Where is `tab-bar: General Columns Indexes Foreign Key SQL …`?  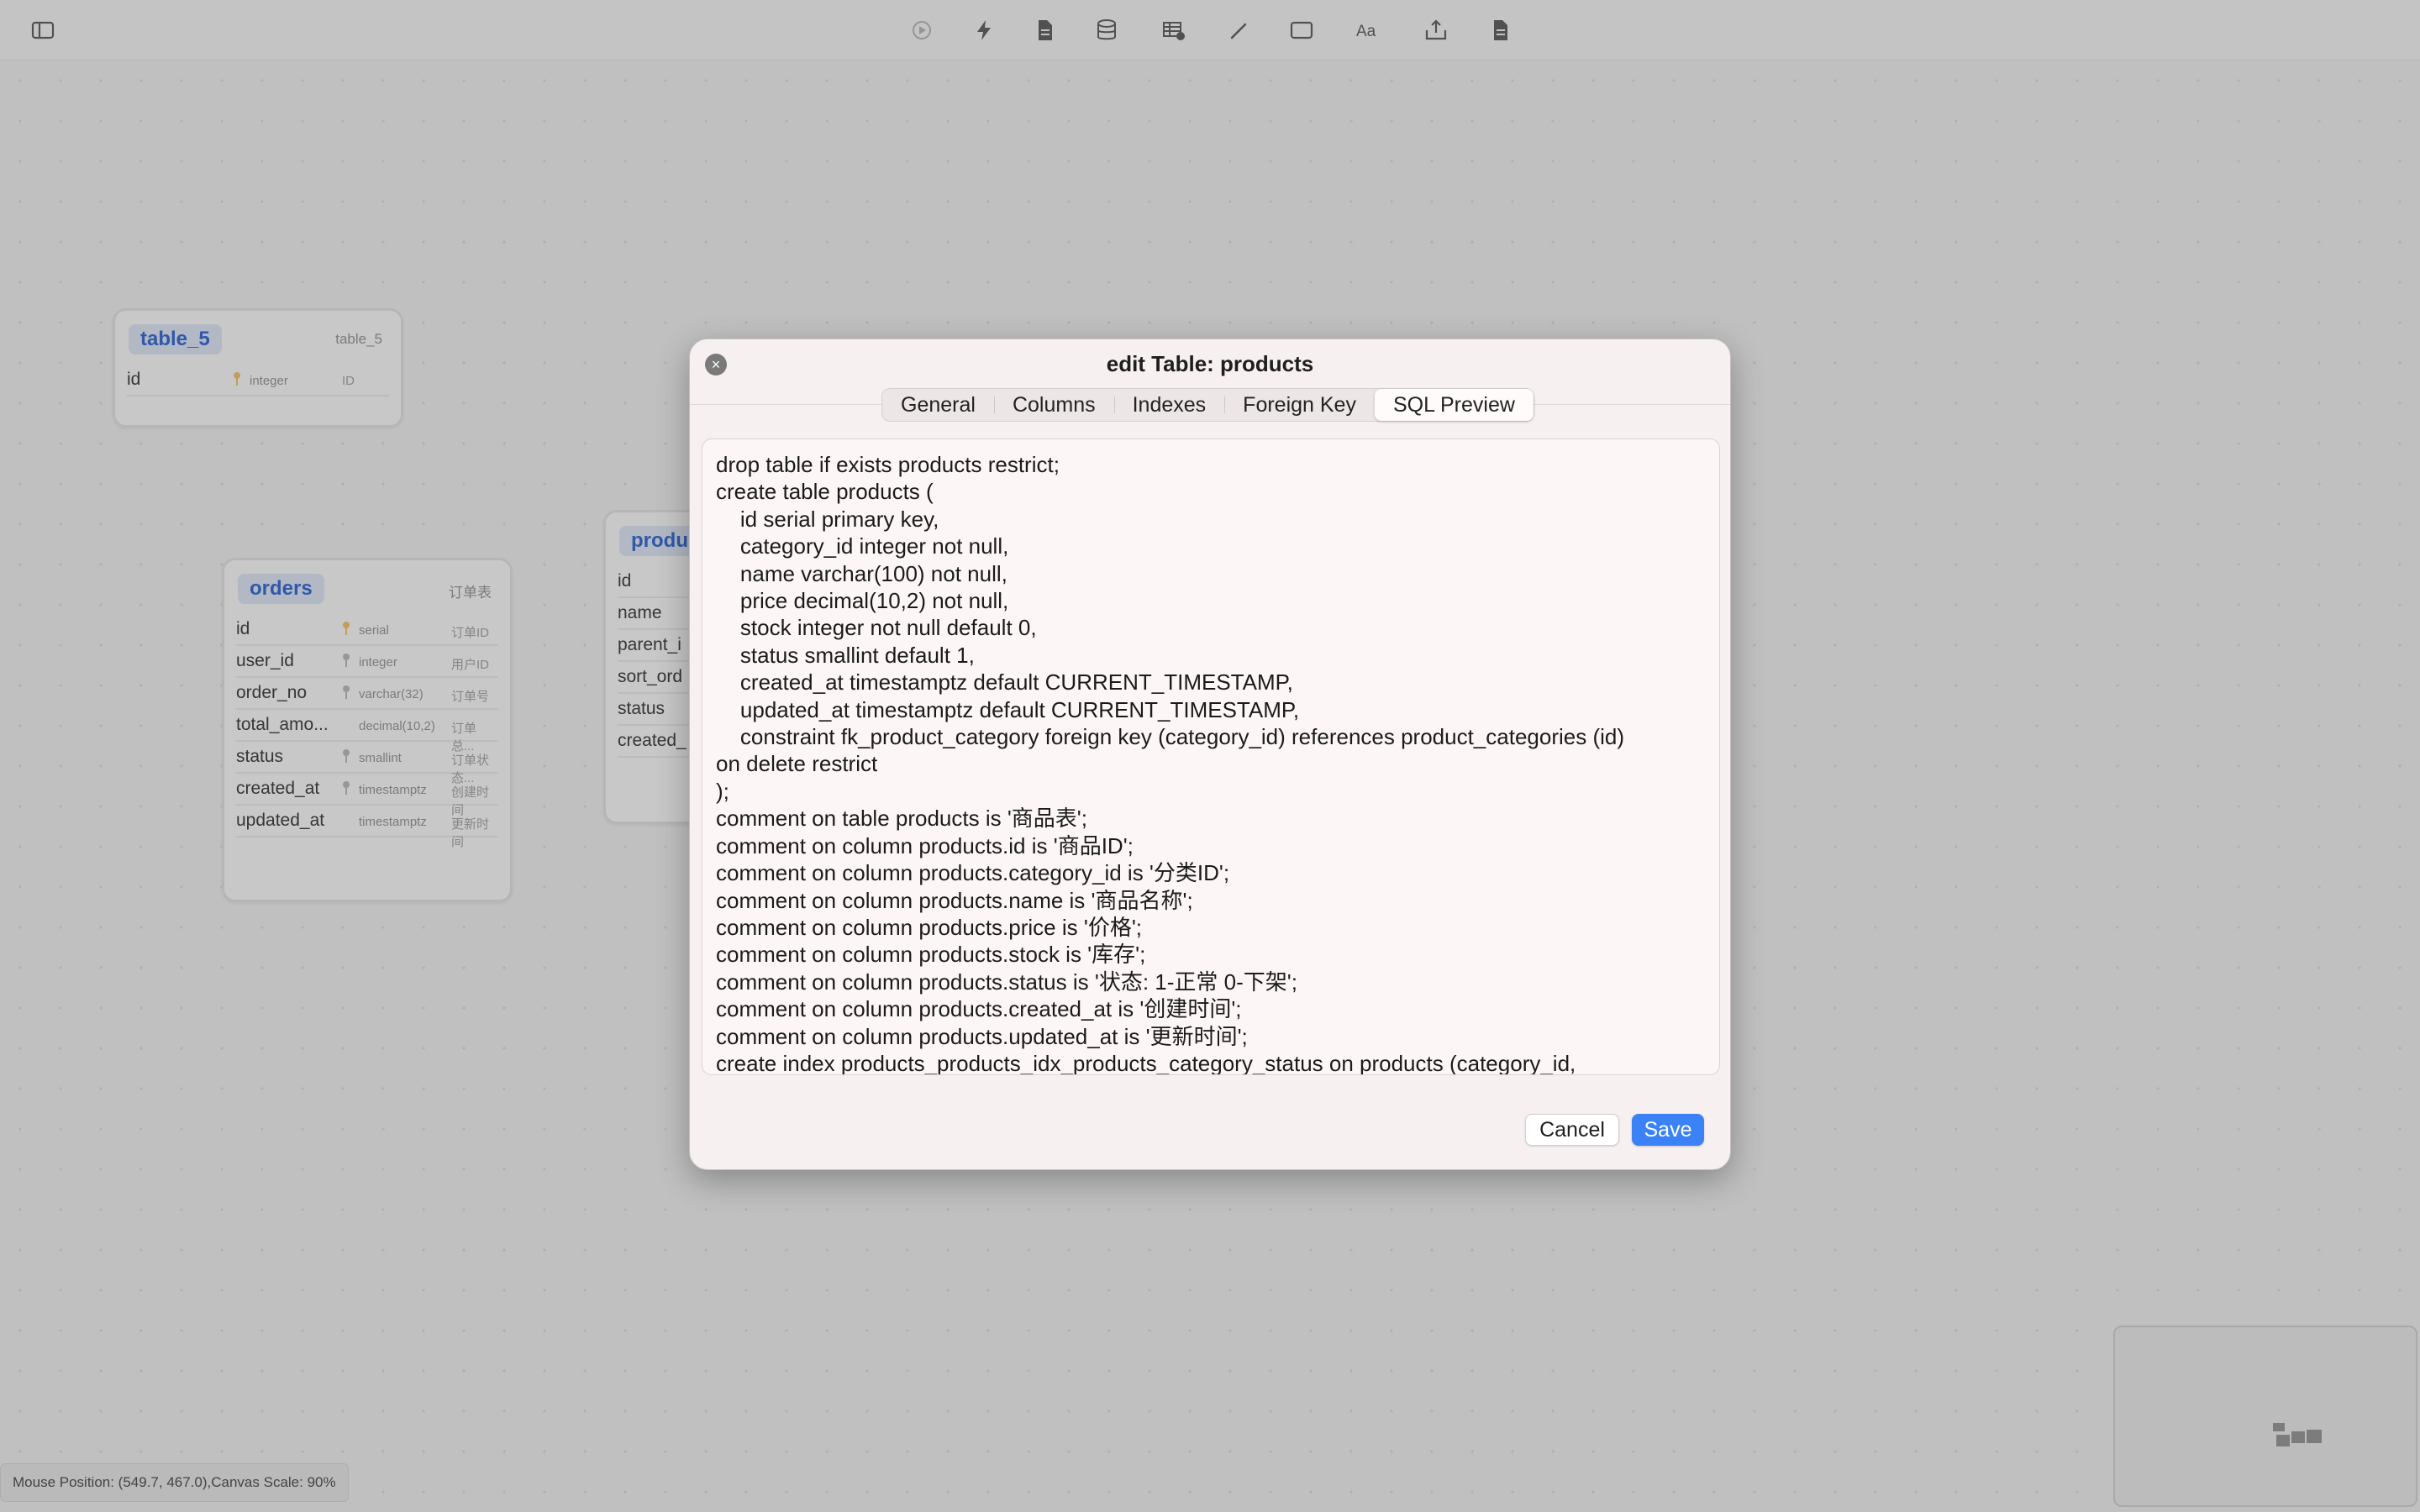 tab-bar: General Columns Indexes Foreign Key SQL … is located at coordinates (1207, 405).